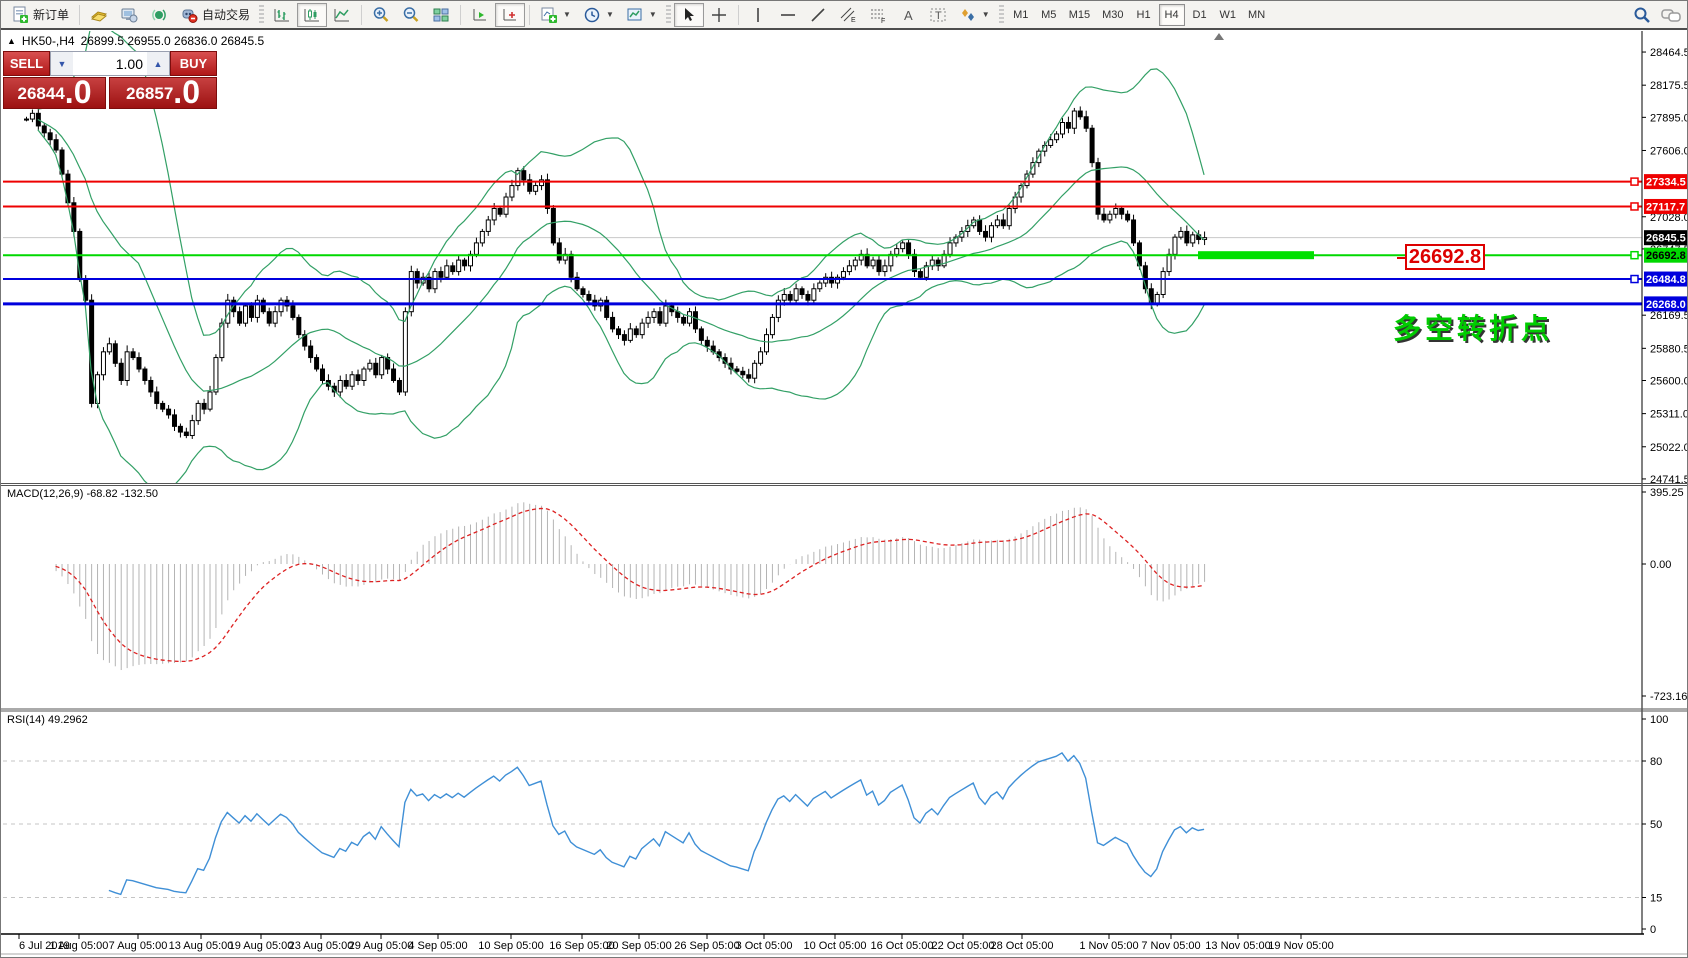 The height and width of the screenshot is (958, 1688). I want to click on svg-text: 22 Oct 05:00, so click(963, 946).